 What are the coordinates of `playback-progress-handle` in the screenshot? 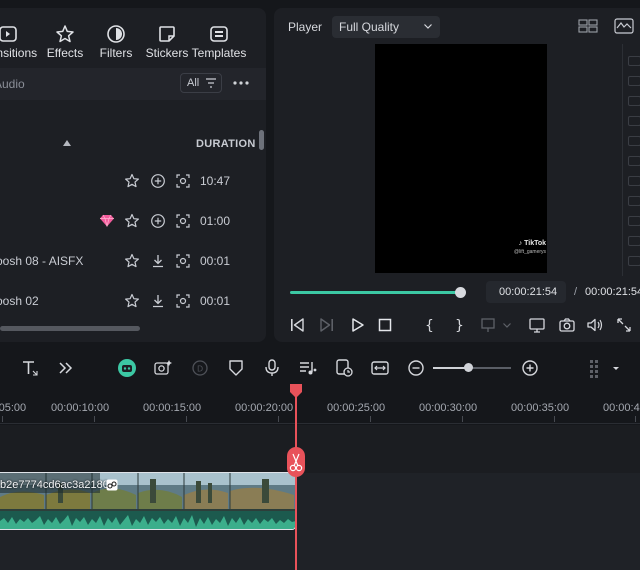 It's located at (460, 292).